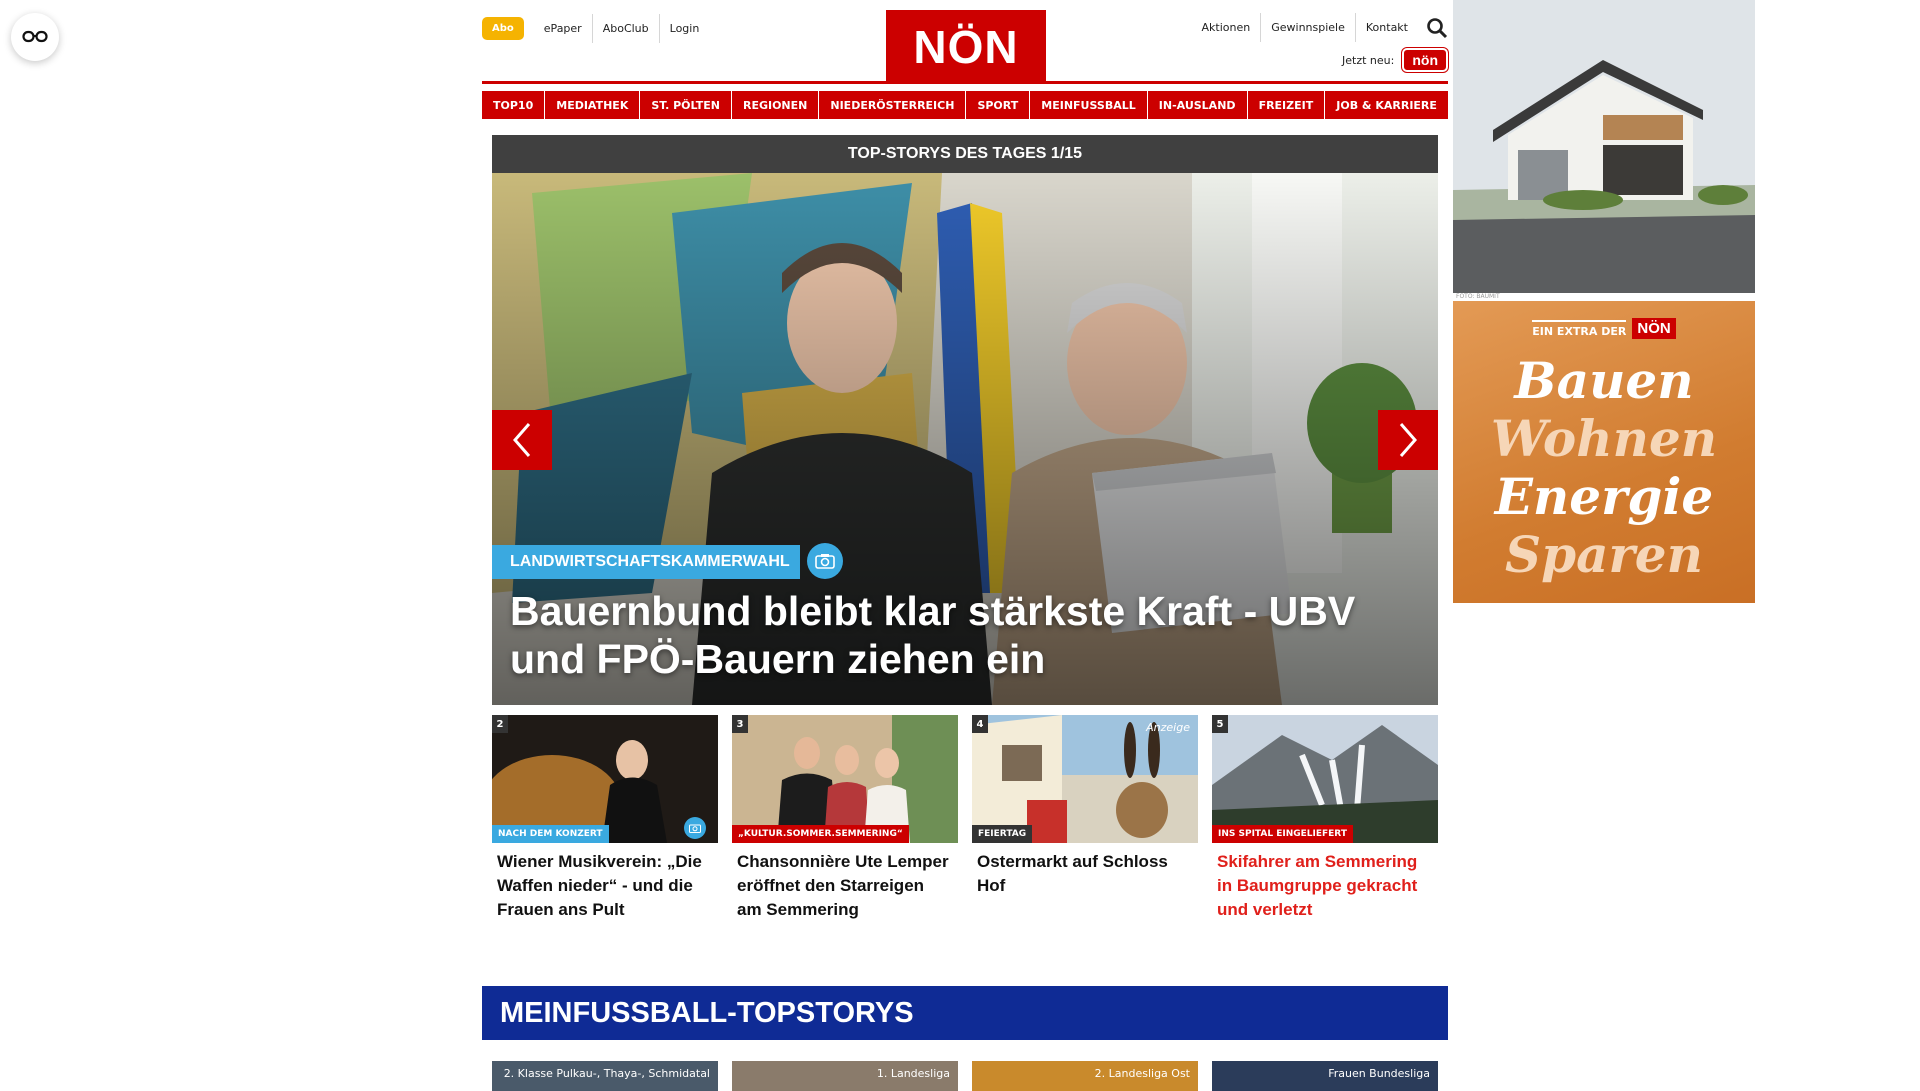 This screenshot has height=1091, width=1920. What do you see at coordinates (845, 1076) in the screenshot?
I see `mfb-card: 1. Landesliga` at bounding box center [845, 1076].